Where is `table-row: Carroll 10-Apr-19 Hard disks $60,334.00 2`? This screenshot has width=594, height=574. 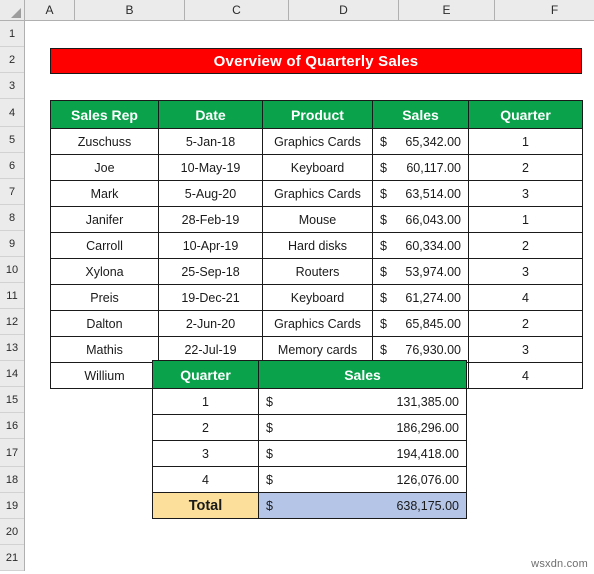
table-row: Carroll 10-Apr-19 Hard disks $60,334.00 2 is located at coordinates (316, 245).